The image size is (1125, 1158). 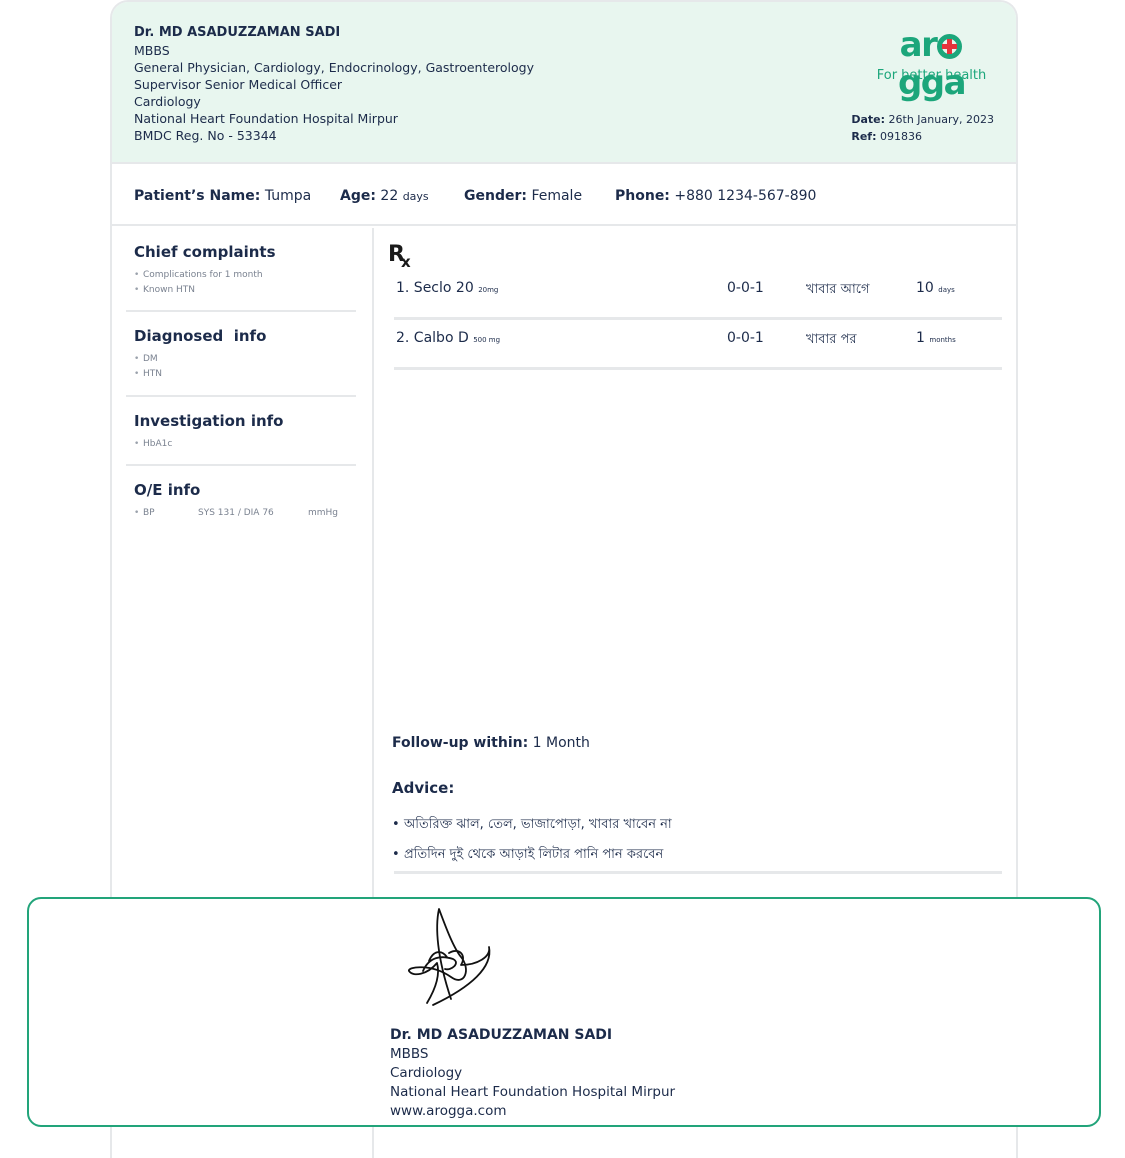 I want to click on list-item: HTN, so click(x=245, y=374).